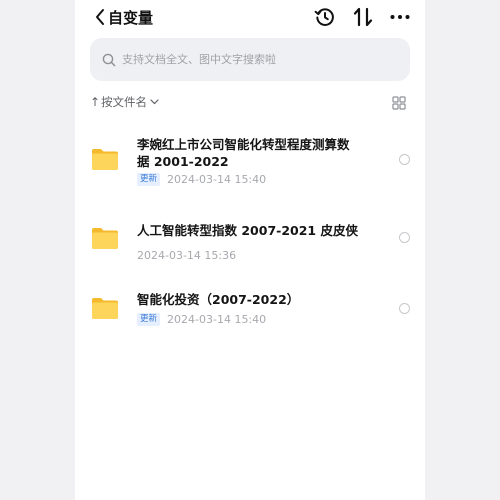 The height and width of the screenshot is (500, 500). What do you see at coordinates (183, 161) in the screenshot?
I see `file-name-line: 据 2001-2022` at bounding box center [183, 161].